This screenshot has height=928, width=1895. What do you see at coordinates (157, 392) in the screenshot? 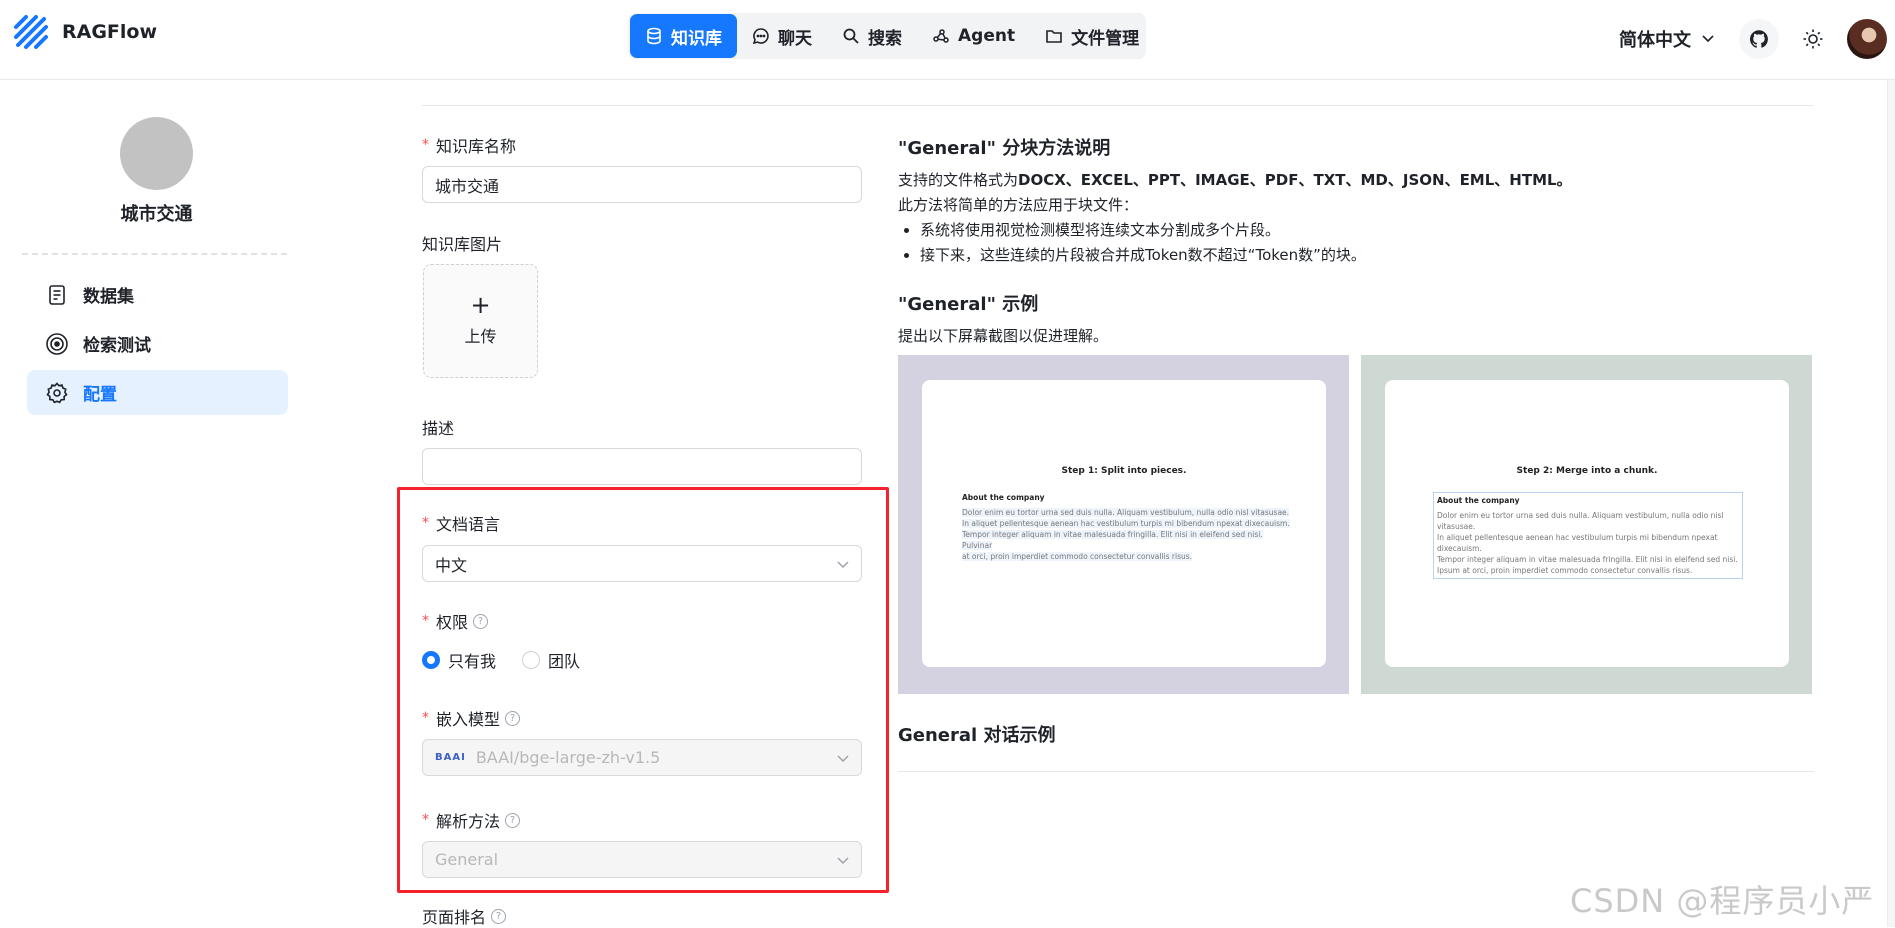
I see `sidebar-item-config: 配置` at bounding box center [157, 392].